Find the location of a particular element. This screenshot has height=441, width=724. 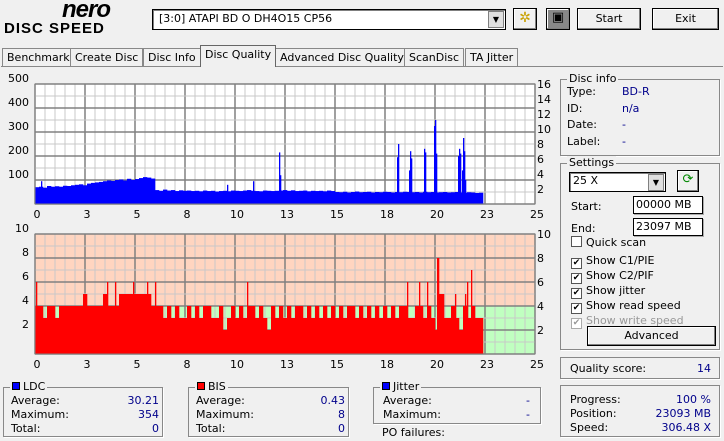

ldc-average-label: Average: is located at coordinates (35, 400).